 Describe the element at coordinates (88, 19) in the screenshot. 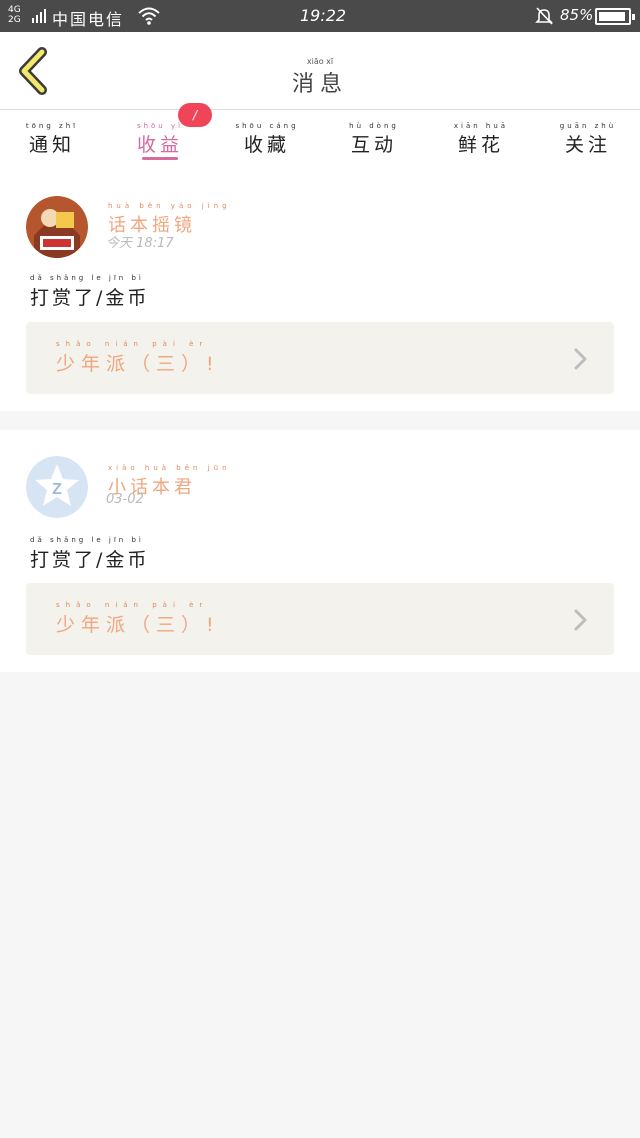

I see `carrier-name: 中国电信` at that location.